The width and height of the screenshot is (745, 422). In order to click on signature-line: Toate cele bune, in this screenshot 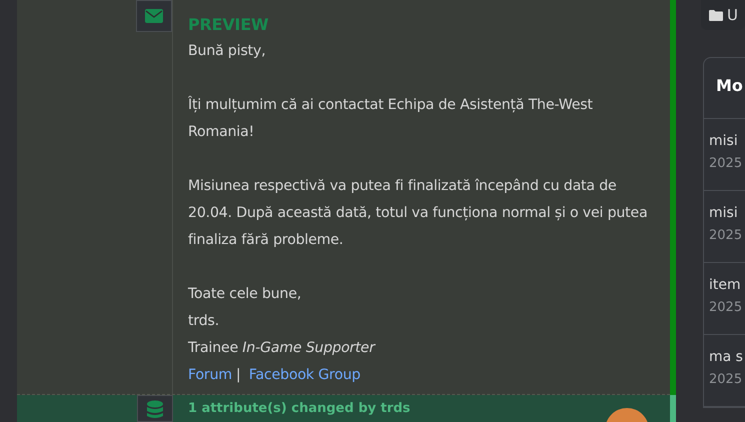, I will do `click(245, 294)`.